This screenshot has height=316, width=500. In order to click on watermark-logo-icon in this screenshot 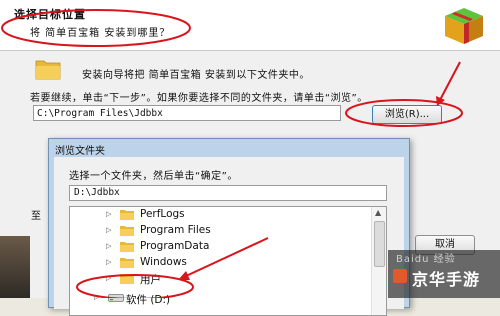, I will do `click(400, 276)`.